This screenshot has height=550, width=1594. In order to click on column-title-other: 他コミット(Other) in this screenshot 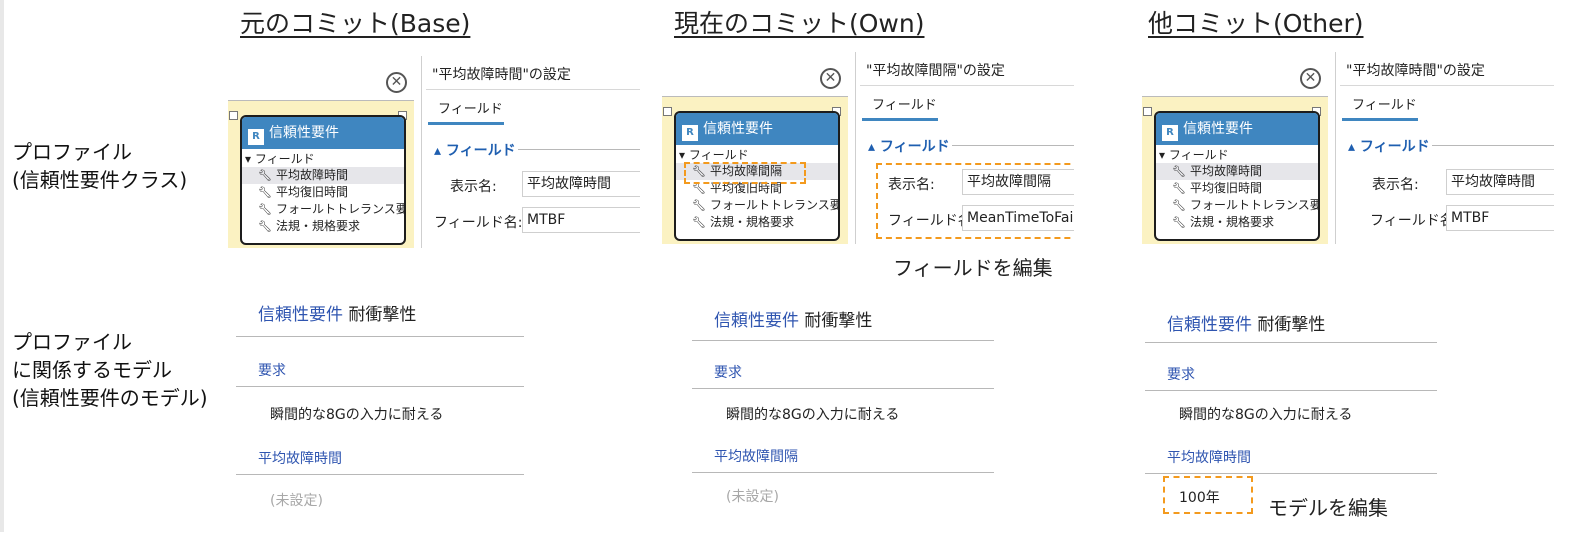, I will do `click(1256, 23)`.